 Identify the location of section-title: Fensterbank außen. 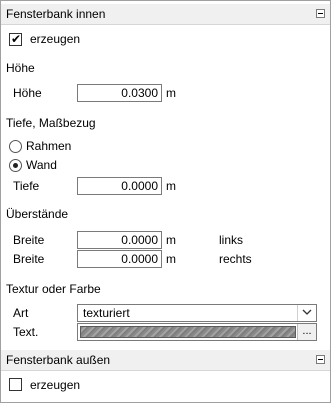
(58, 360).